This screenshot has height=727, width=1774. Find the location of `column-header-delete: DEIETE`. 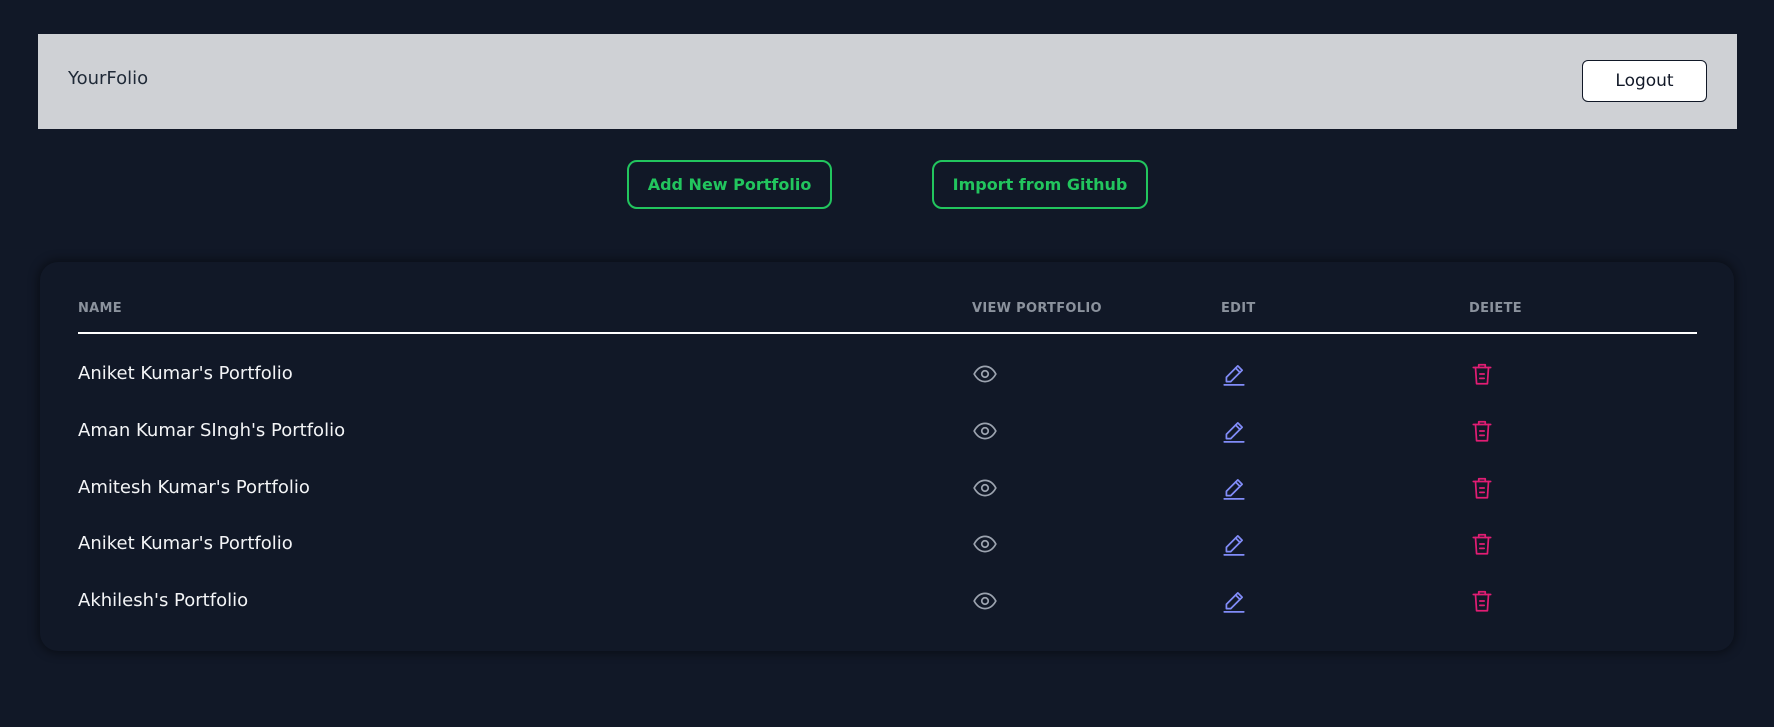

column-header-delete: DEIETE is located at coordinates (1495, 308).